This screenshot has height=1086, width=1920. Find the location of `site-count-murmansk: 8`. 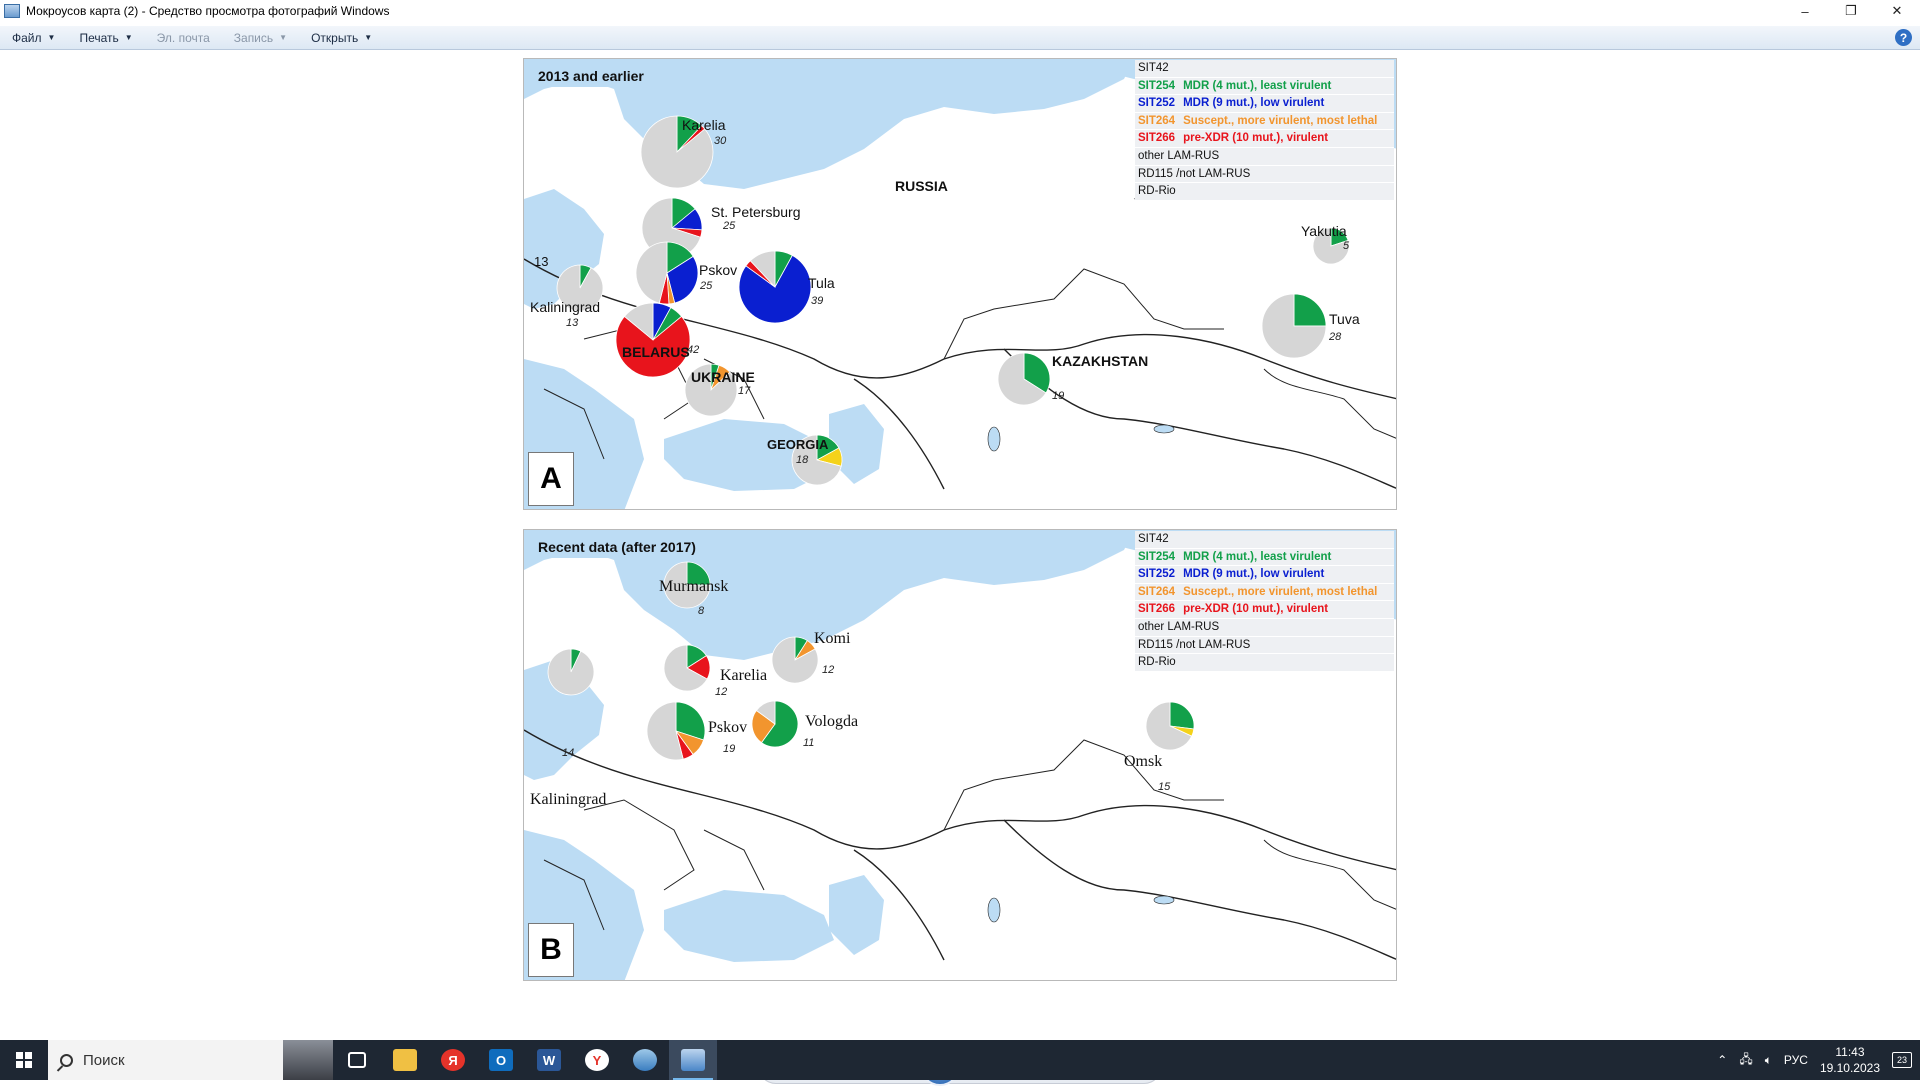

site-count-murmansk: 8 is located at coordinates (701, 611).